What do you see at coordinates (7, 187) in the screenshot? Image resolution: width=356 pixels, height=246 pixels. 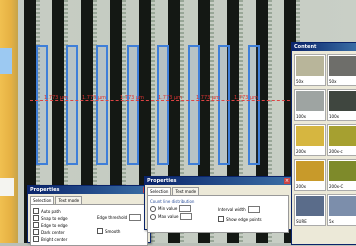 I see `image-edge-white` at bounding box center [7, 187].